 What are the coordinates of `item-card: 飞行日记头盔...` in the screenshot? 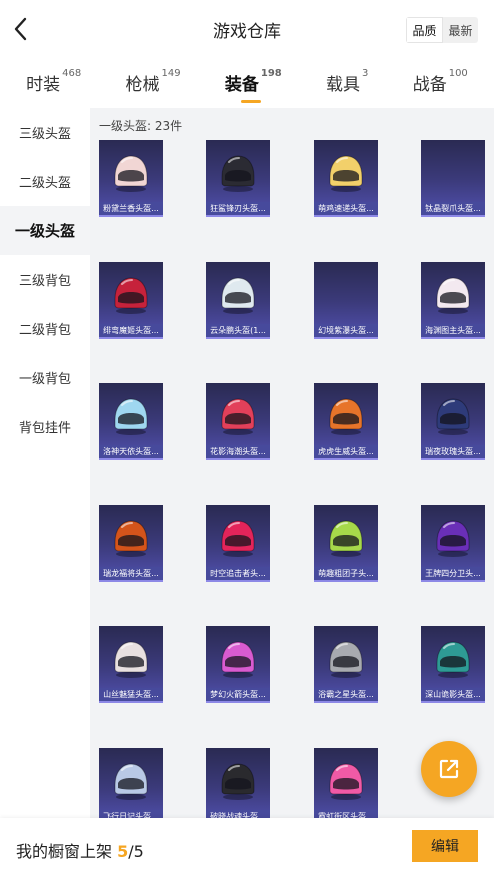 It's located at (131, 782).